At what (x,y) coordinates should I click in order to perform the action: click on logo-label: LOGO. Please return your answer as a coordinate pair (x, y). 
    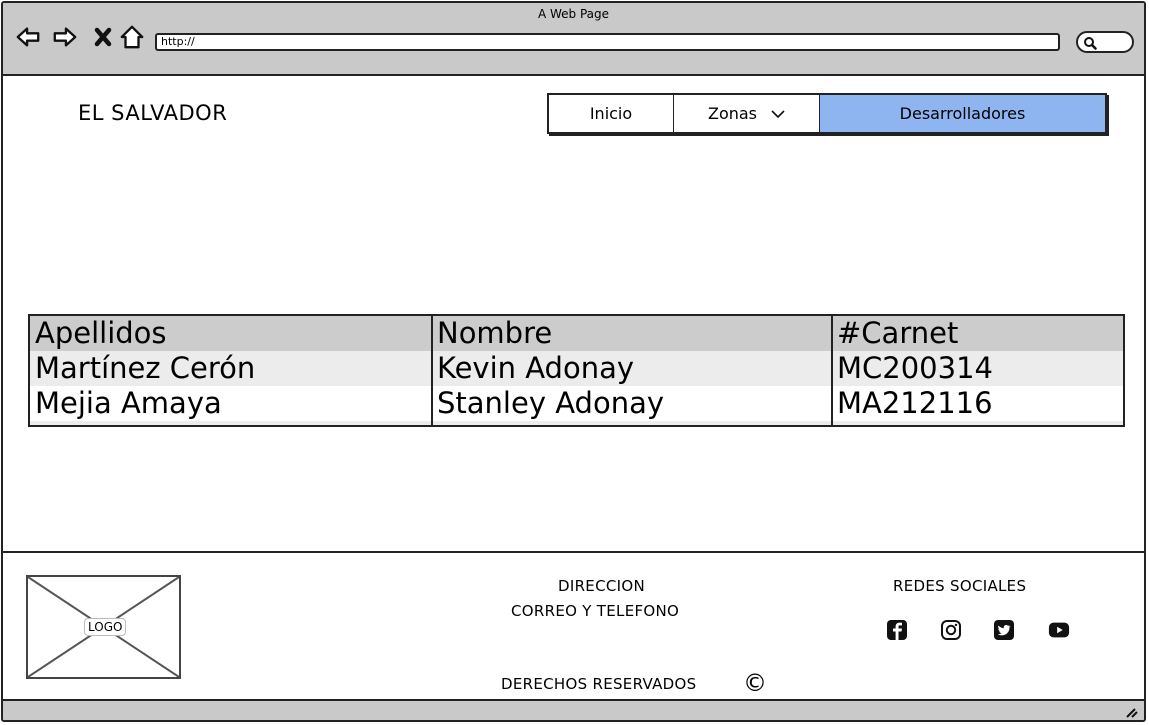
    Looking at the image, I should click on (105, 627).